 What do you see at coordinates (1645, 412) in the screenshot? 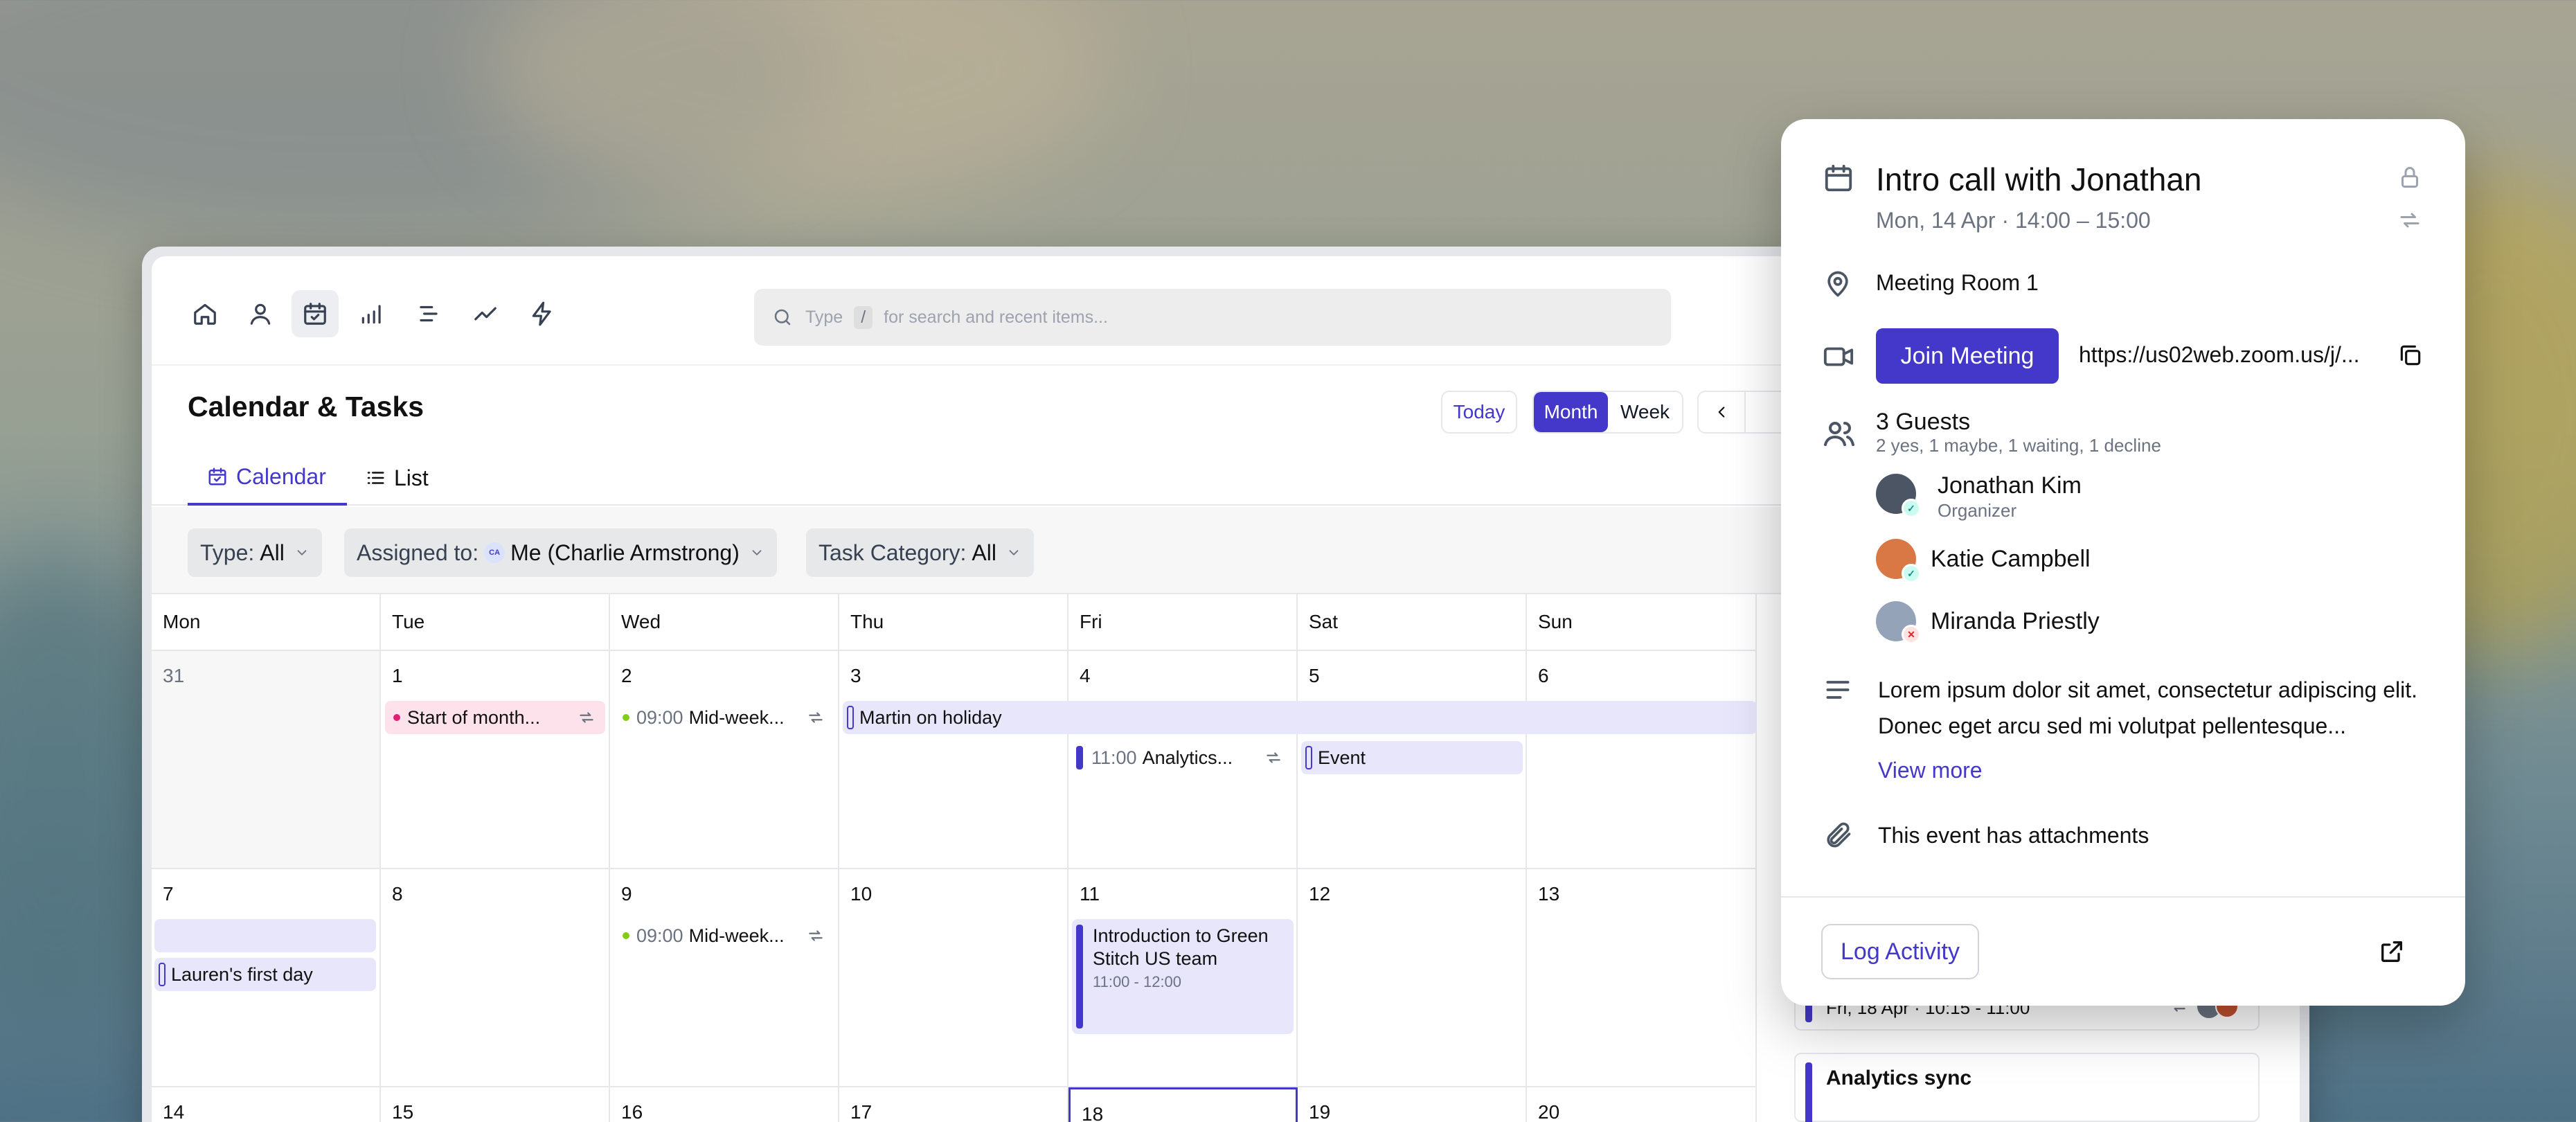
I see `week-view-button: Week` at bounding box center [1645, 412].